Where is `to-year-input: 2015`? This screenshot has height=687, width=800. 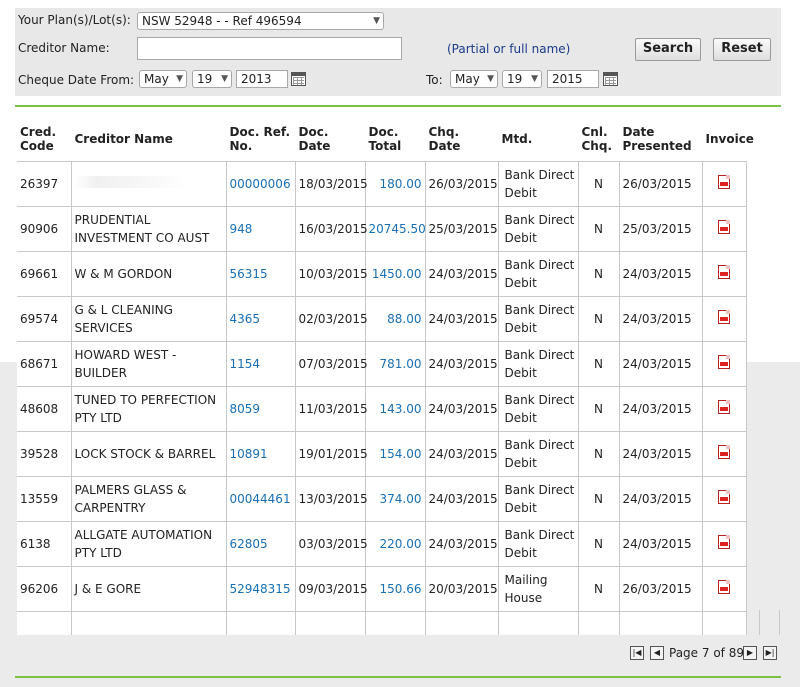 to-year-input: 2015 is located at coordinates (573, 79).